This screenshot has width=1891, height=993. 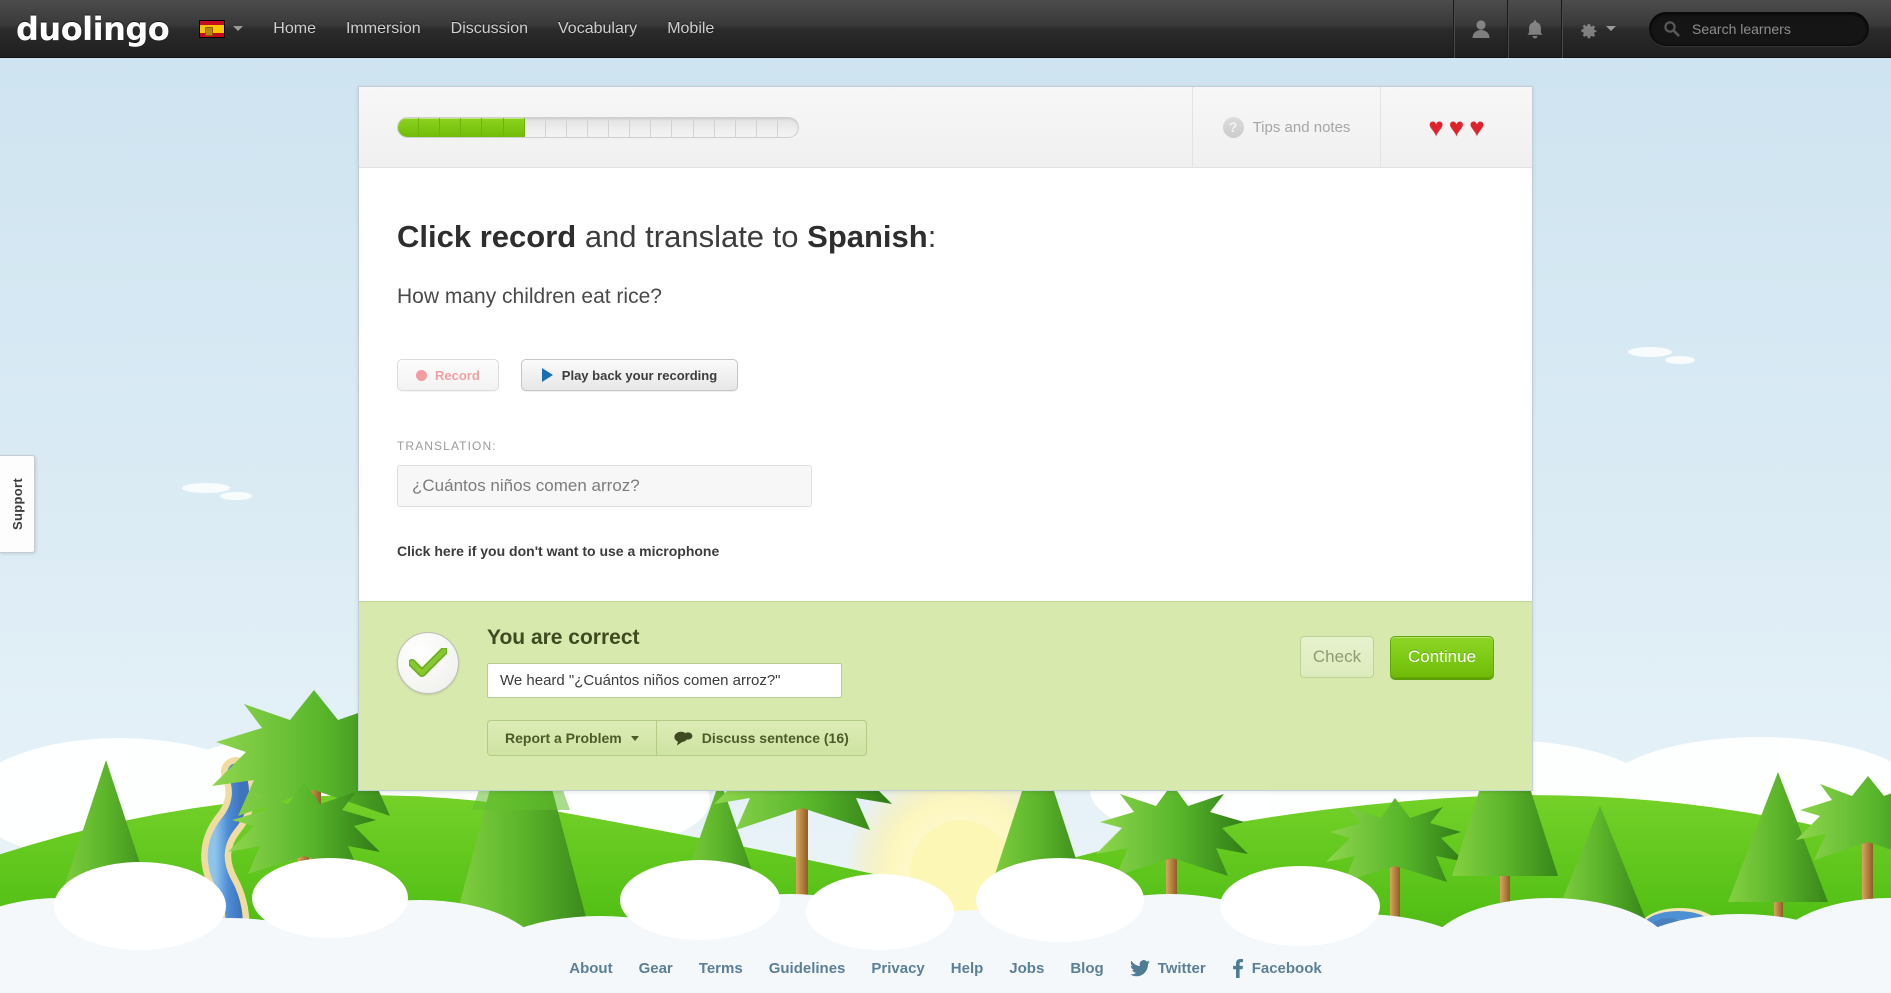 I want to click on translation-label: TRANSLATION:, so click(x=447, y=446).